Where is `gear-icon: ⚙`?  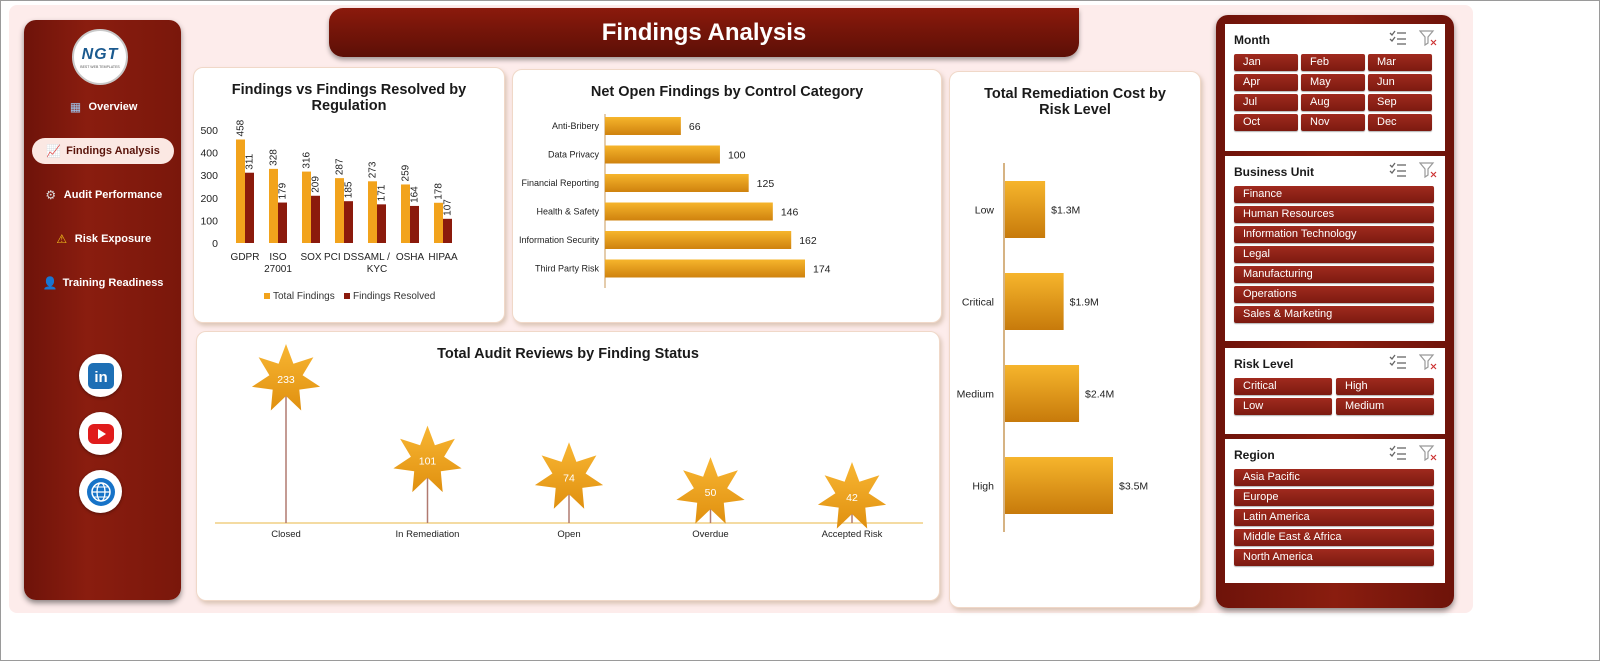 gear-icon: ⚙ is located at coordinates (51, 195).